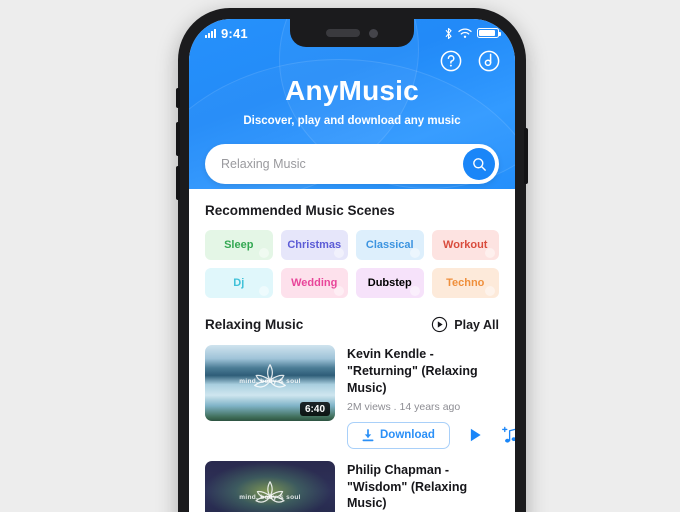 The height and width of the screenshot is (512, 680). I want to click on song-thumbnail: mind, body & soul 6:40, so click(270, 383).